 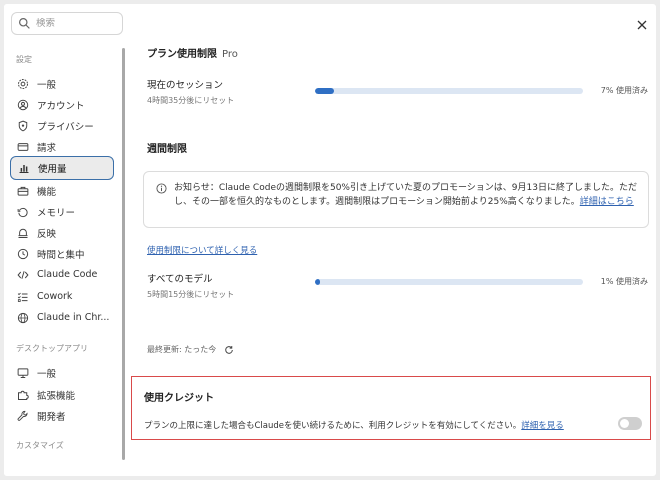 What do you see at coordinates (191, 100) in the screenshot?
I see `session-reset-text: 4時間35分後にリセット` at bounding box center [191, 100].